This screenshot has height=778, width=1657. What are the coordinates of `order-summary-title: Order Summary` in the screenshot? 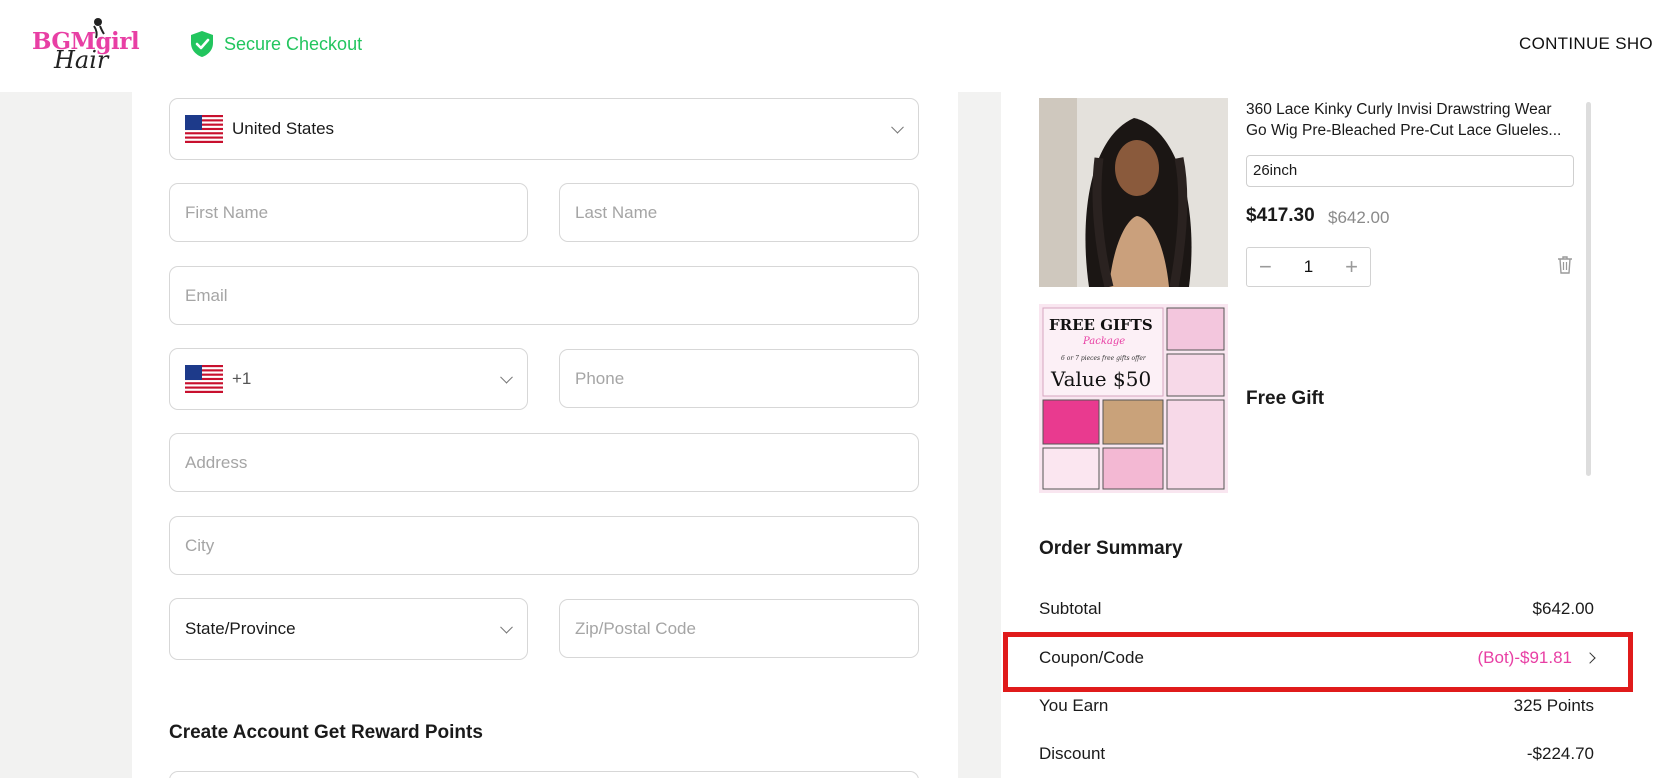 It's located at (1111, 548).